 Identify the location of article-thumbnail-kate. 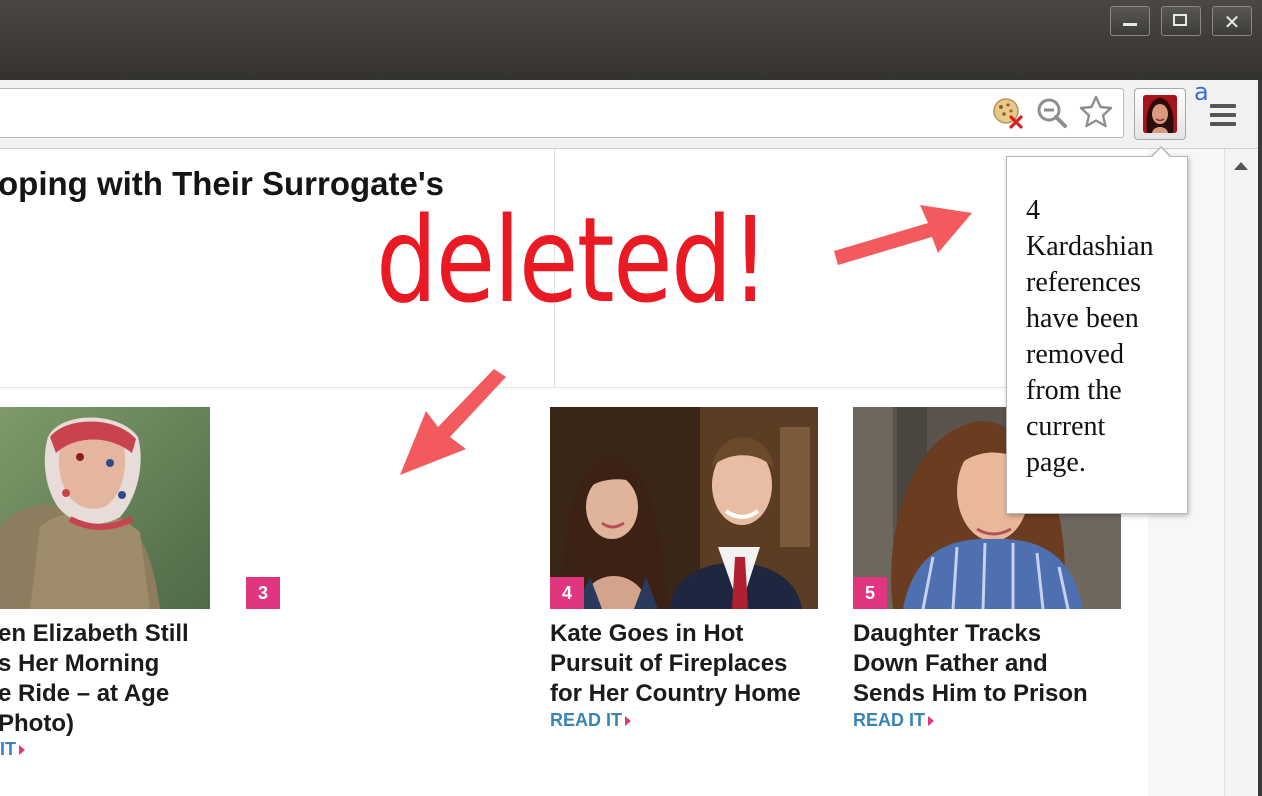
(684, 508).